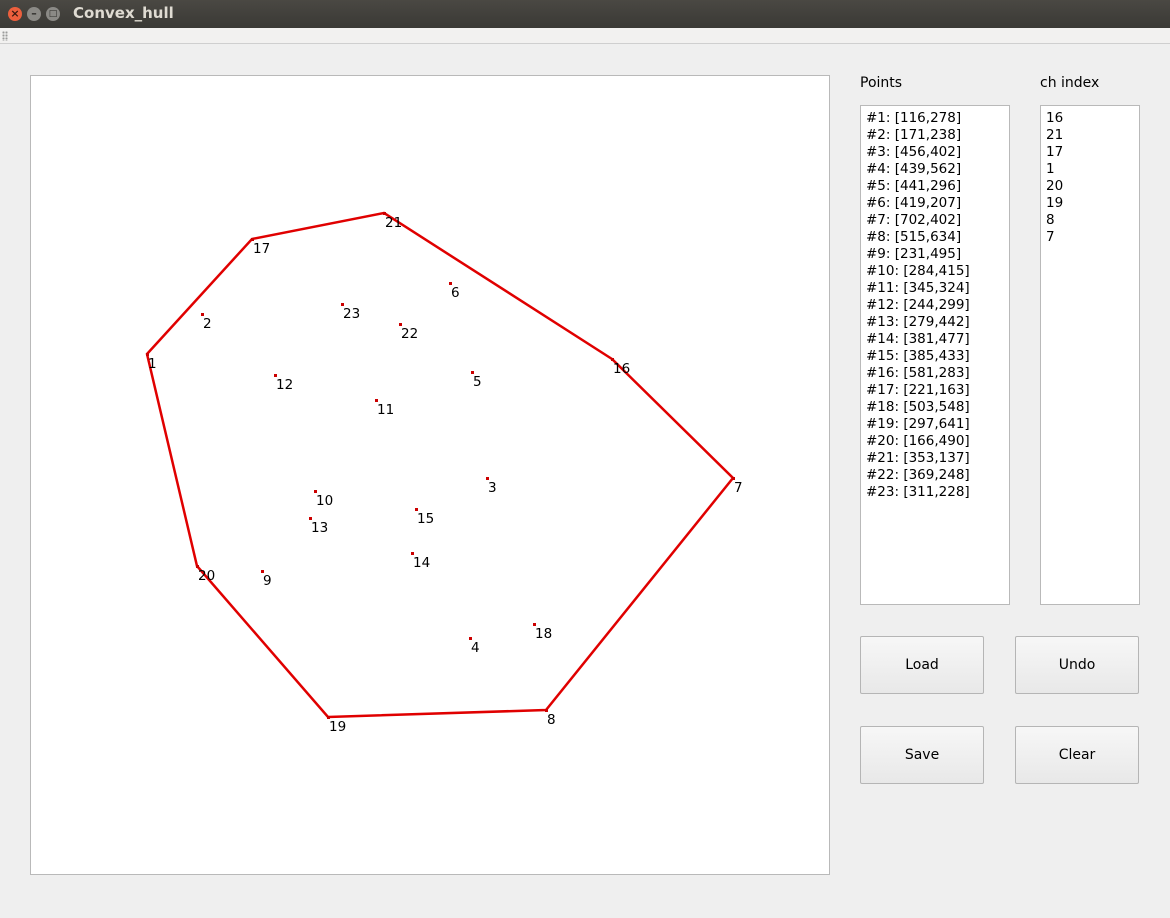 The width and height of the screenshot is (1170, 918). Describe the element at coordinates (621, 369) in the screenshot. I see `point-label: 16` at that location.